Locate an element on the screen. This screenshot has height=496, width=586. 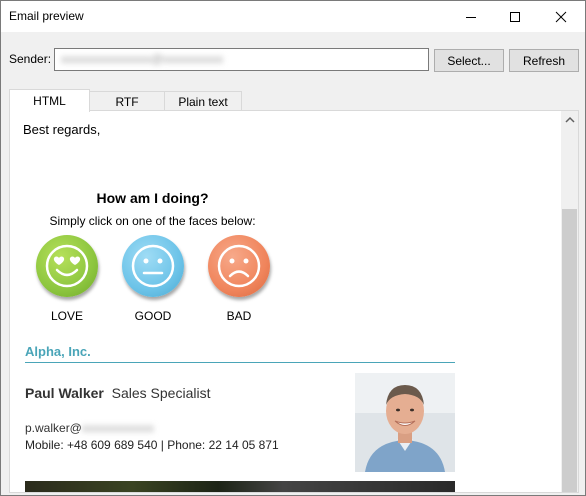
love-face-button is located at coordinates (67, 266).